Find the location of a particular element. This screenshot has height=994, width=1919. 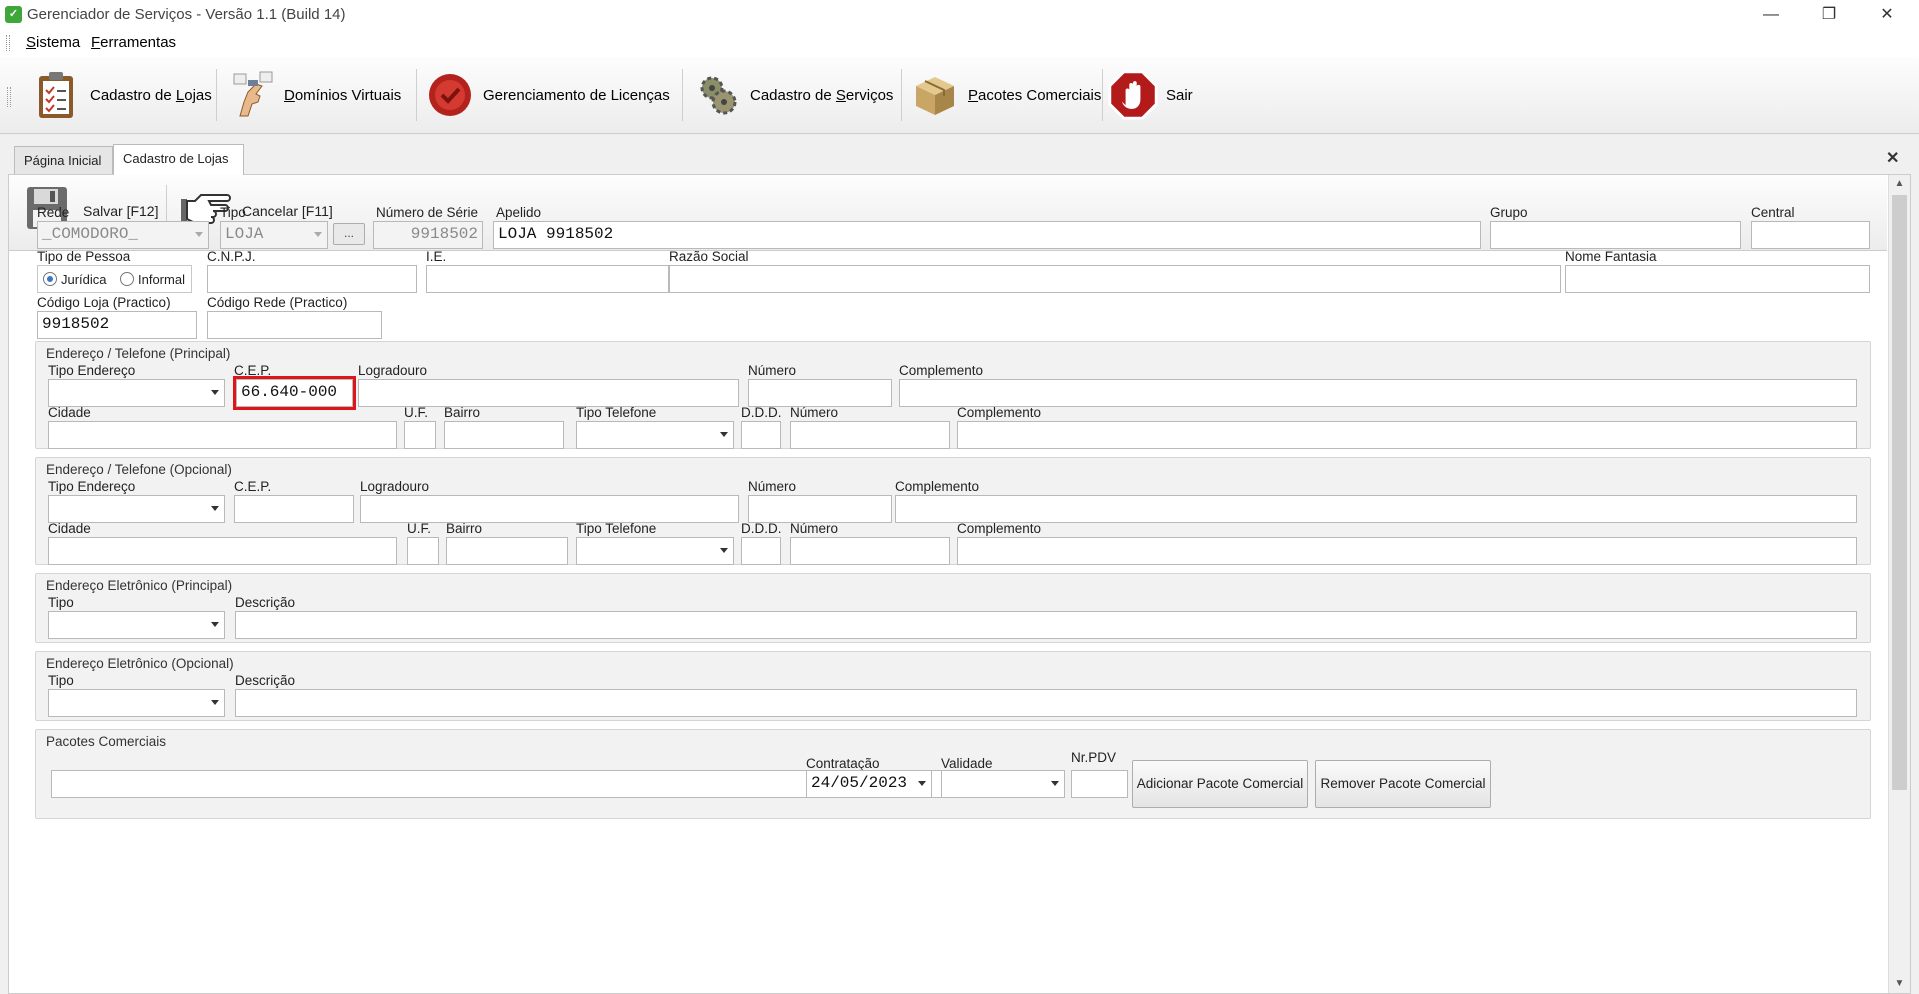

codigo-loja-label: Código Loja (Practico) is located at coordinates (104, 302).